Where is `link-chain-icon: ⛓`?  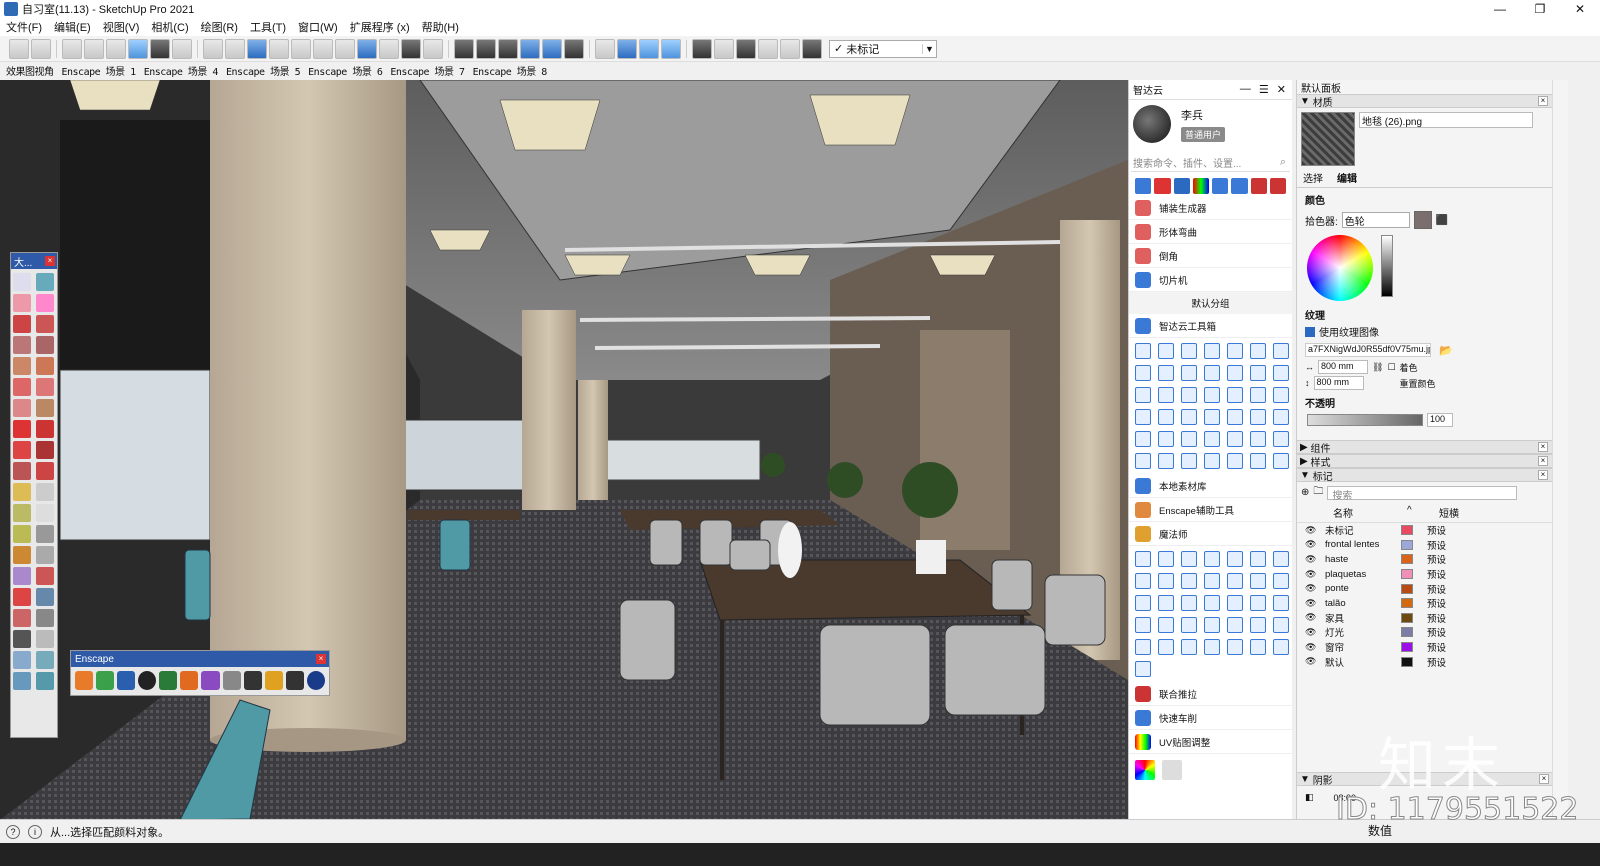 link-chain-icon: ⛓ is located at coordinates (1377, 367).